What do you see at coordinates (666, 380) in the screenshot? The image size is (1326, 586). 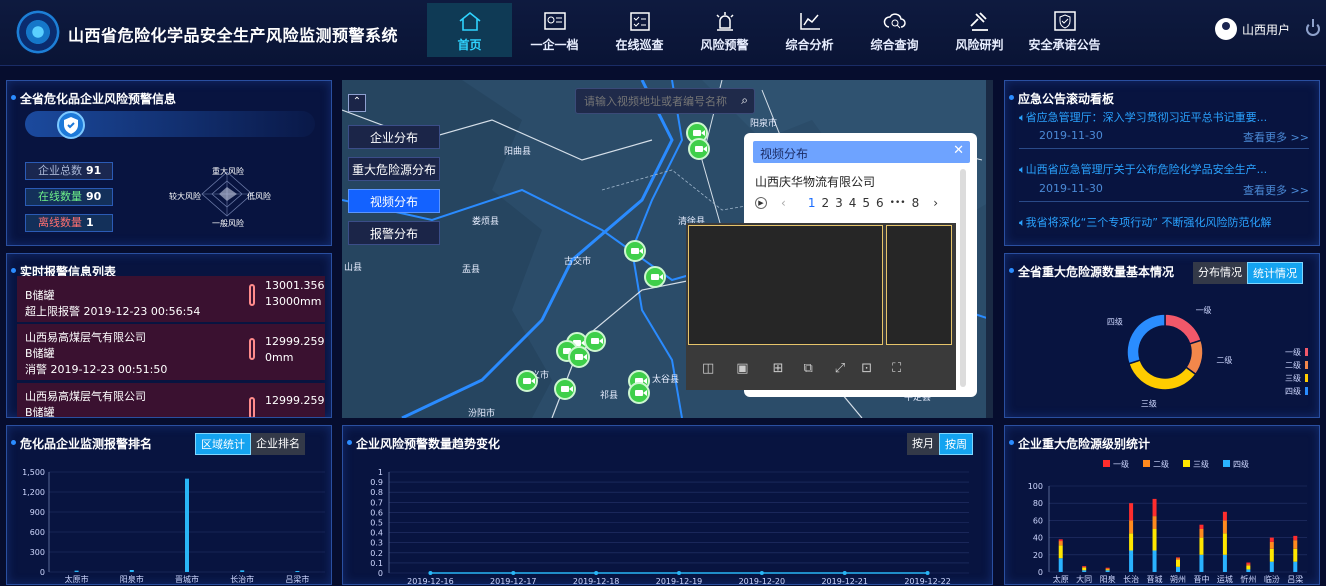 I see `place-label: 太谷县` at bounding box center [666, 380].